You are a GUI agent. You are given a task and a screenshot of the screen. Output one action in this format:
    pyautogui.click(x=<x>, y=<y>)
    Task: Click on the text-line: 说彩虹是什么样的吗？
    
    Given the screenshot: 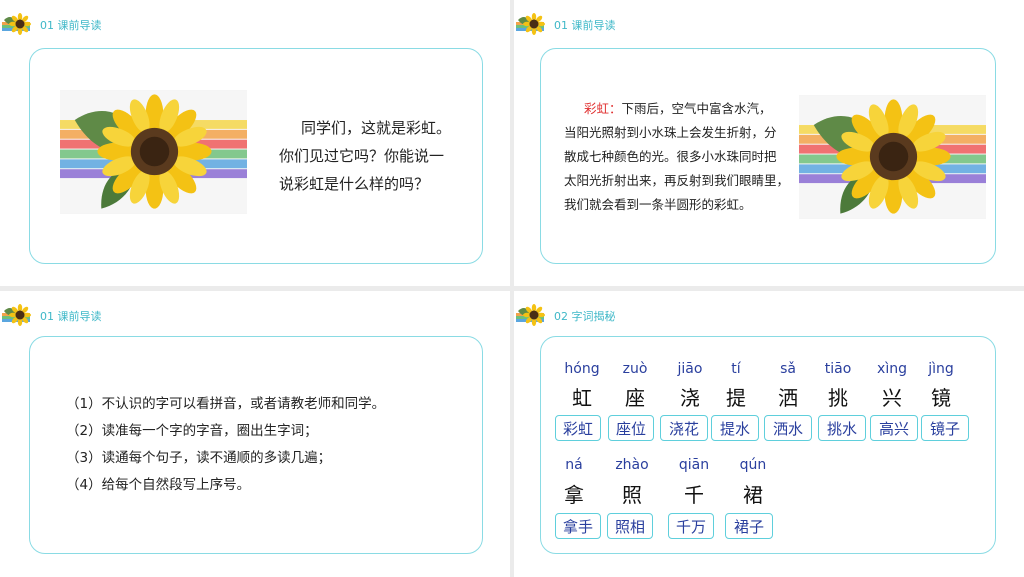 What is the action you would take?
    pyautogui.click(x=354, y=184)
    